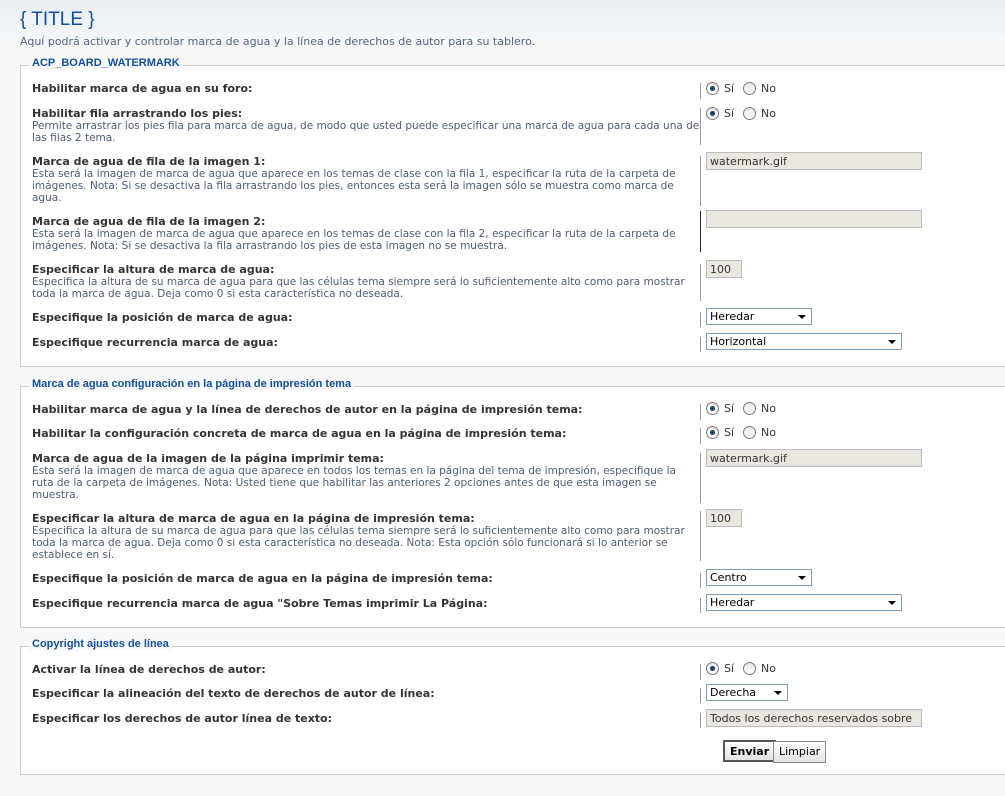  I want to click on copyright-enable-radio-group: Sí No, so click(745, 668).